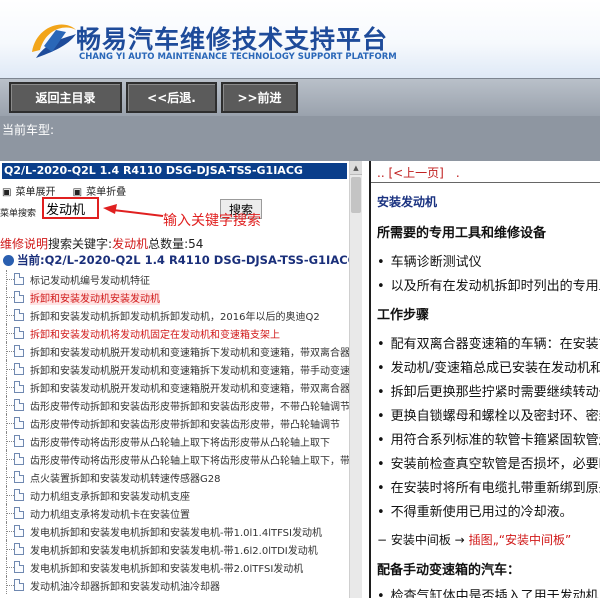 Image resolution: width=600 pixels, height=598 pixels. I want to click on tree-item: 齿形皮带传动将齿形皮带从凸轮轴上取下将齿形皮带从凸轮轴上取下，带凸轮轴调节, so click(174, 459).